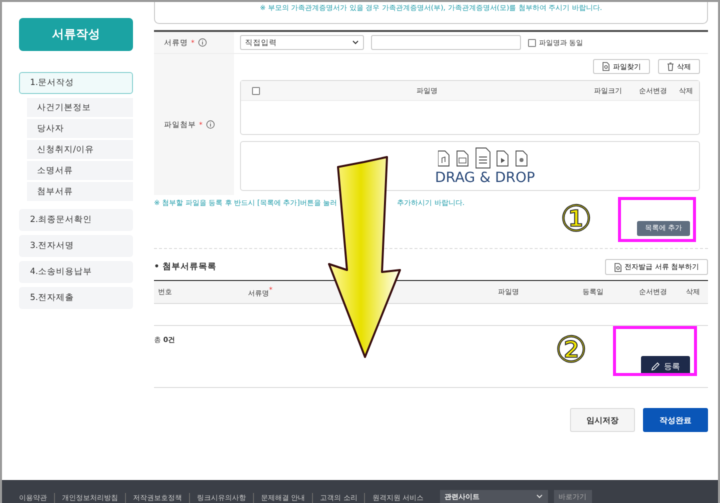  What do you see at coordinates (470, 166) in the screenshot?
I see `drop-zone: DRAG & DROP` at bounding box center [470, 166].